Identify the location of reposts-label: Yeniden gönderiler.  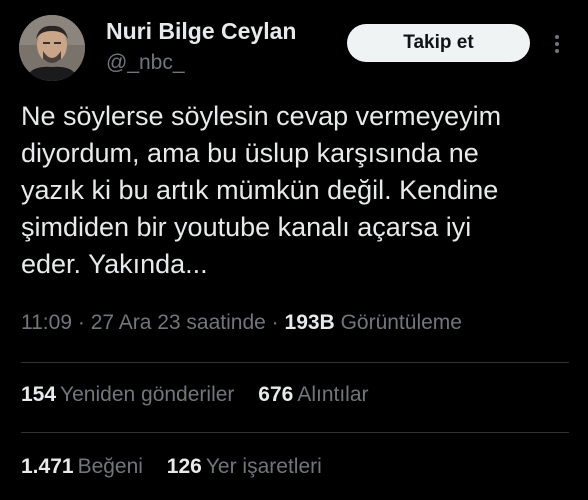
(147, 394).